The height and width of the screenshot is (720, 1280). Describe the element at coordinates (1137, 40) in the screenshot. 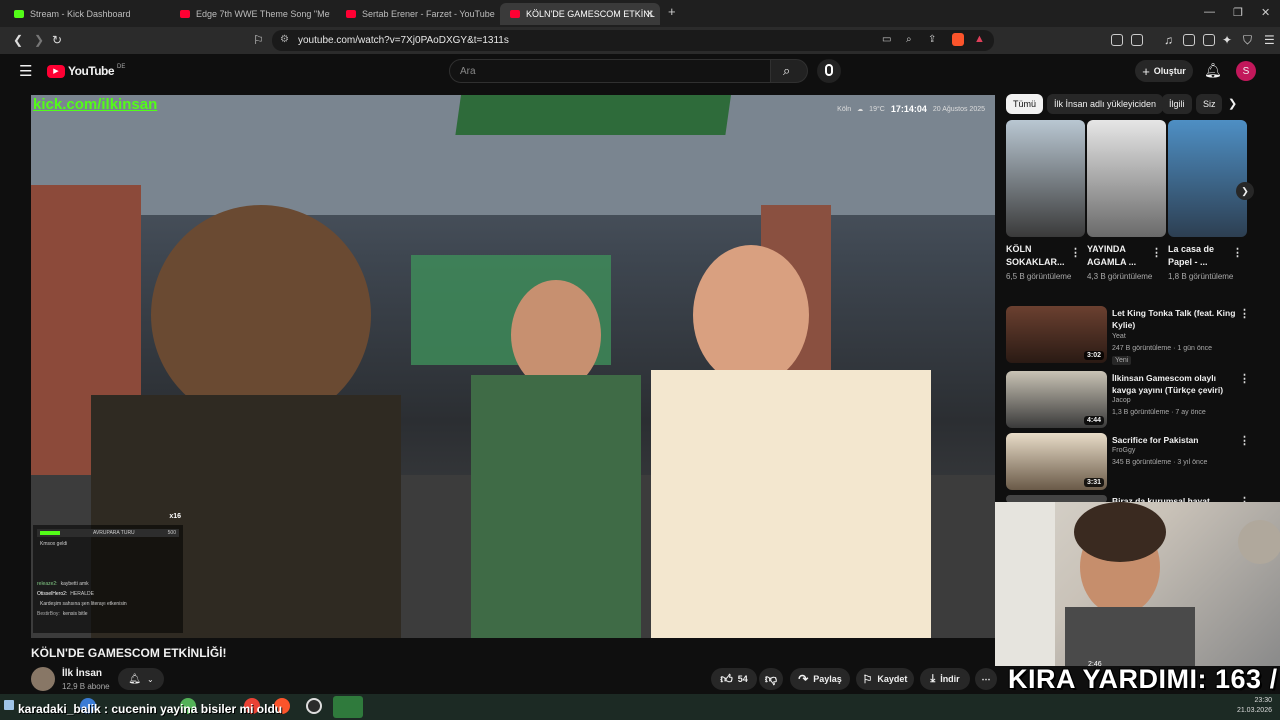

I see `reader-icon` at that location.